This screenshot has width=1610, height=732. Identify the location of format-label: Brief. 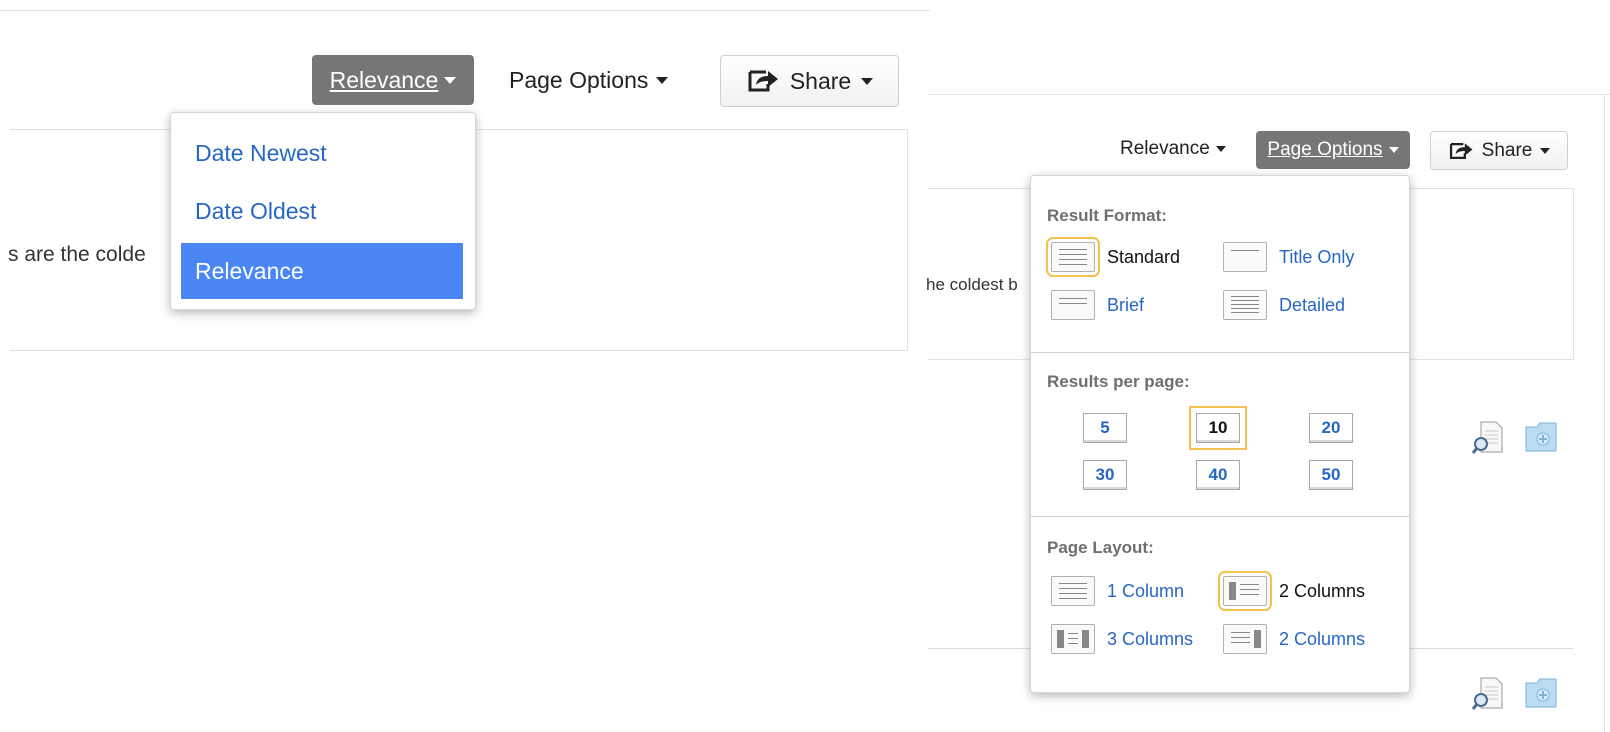
(1126, 304).